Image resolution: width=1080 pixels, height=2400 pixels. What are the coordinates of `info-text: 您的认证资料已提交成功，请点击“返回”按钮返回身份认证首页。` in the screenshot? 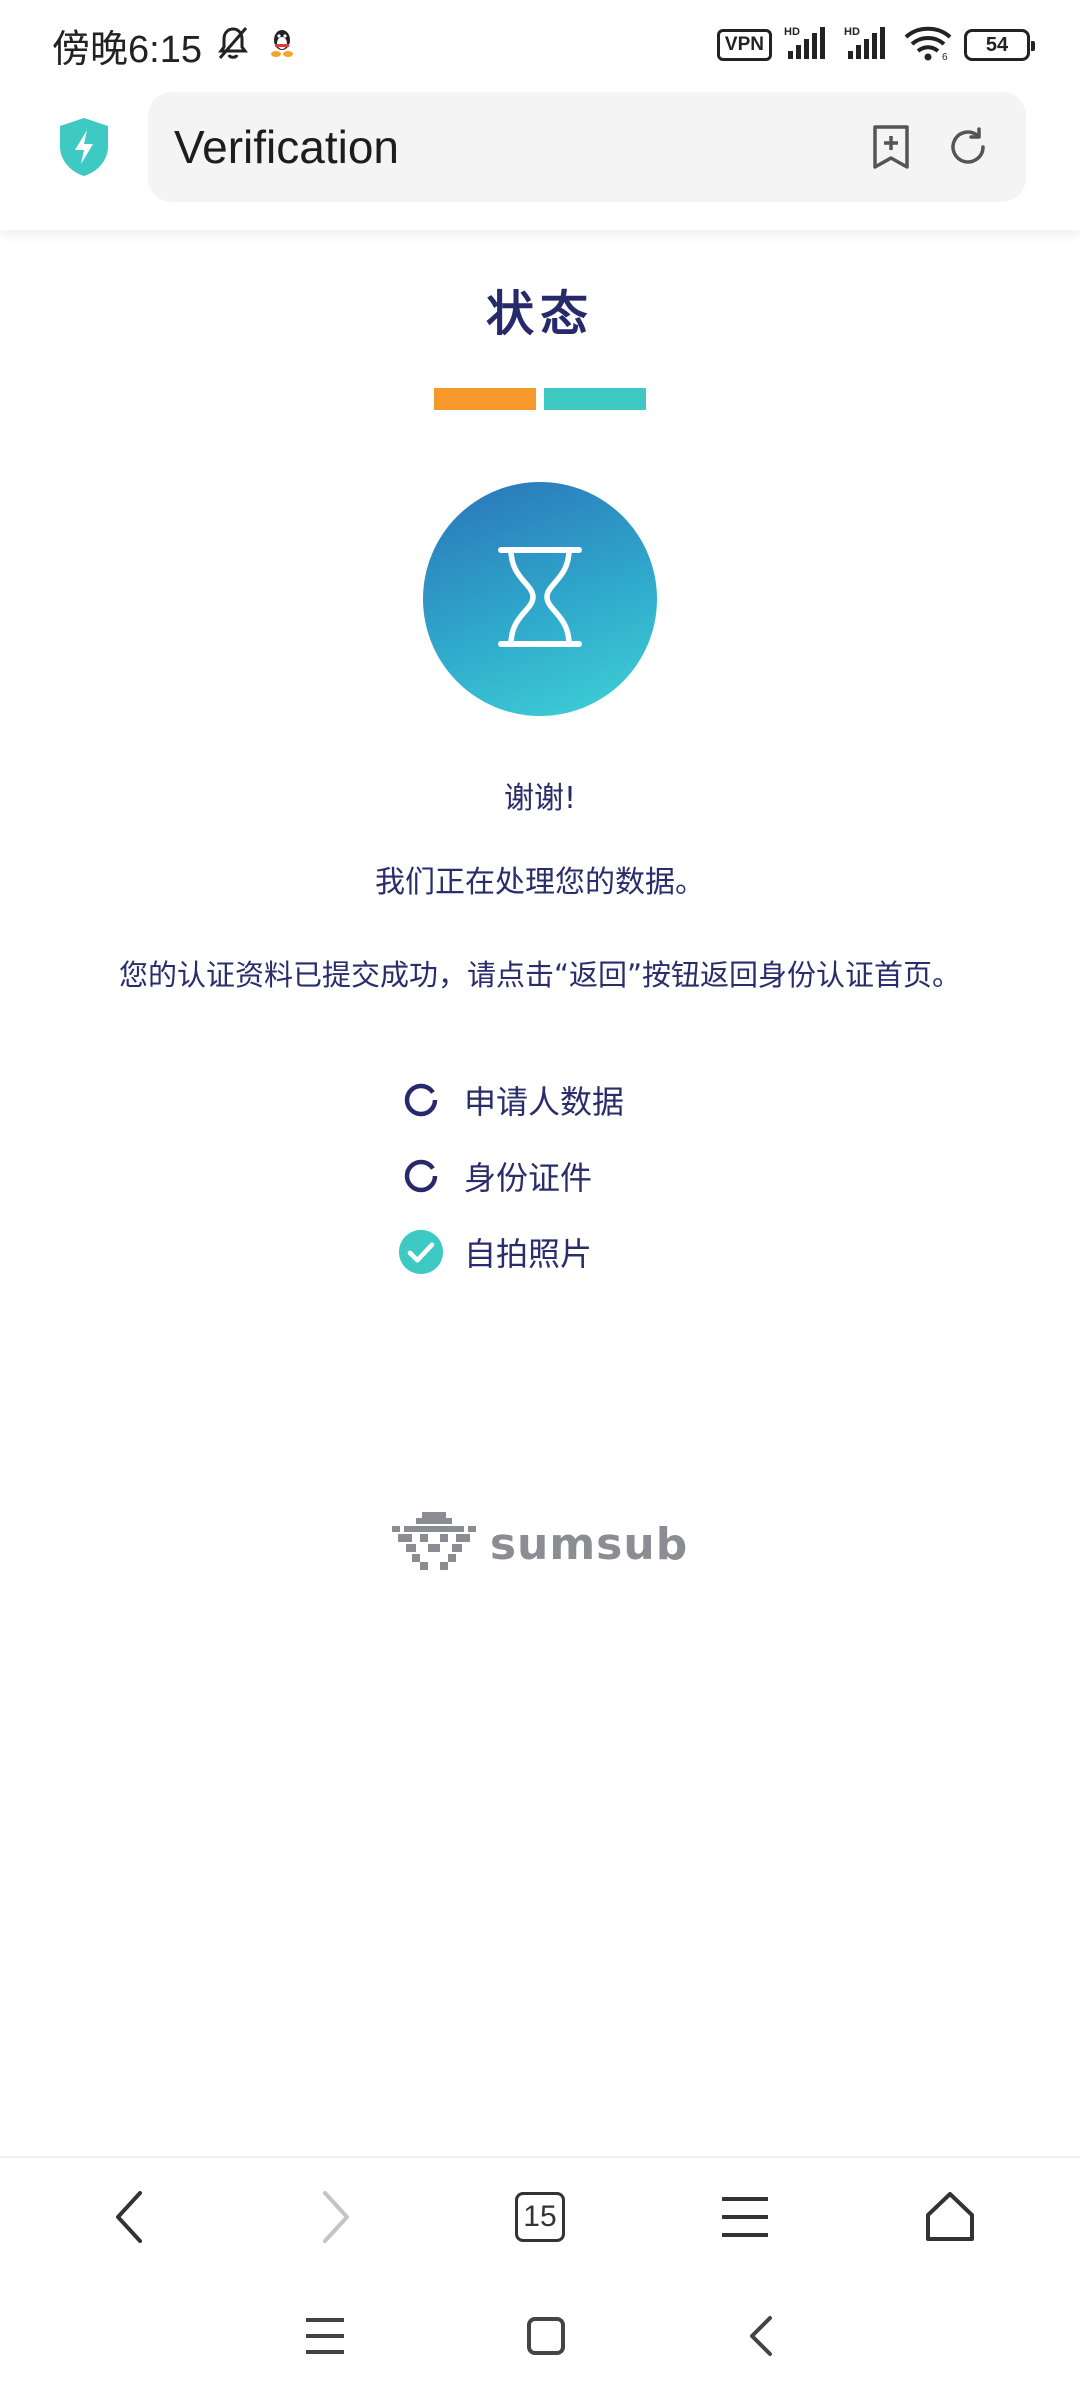 It's located at (540, 975).